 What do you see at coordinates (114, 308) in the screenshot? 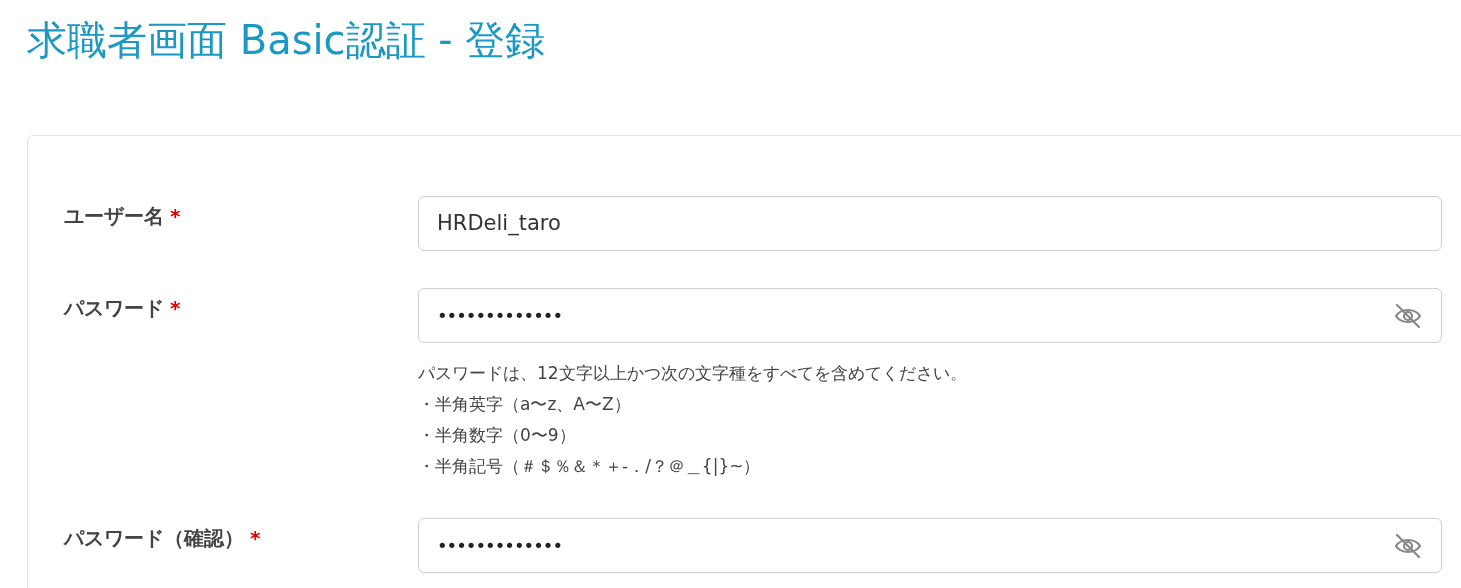
I see `field-label: パスワード` at bounding box center [114, 308].